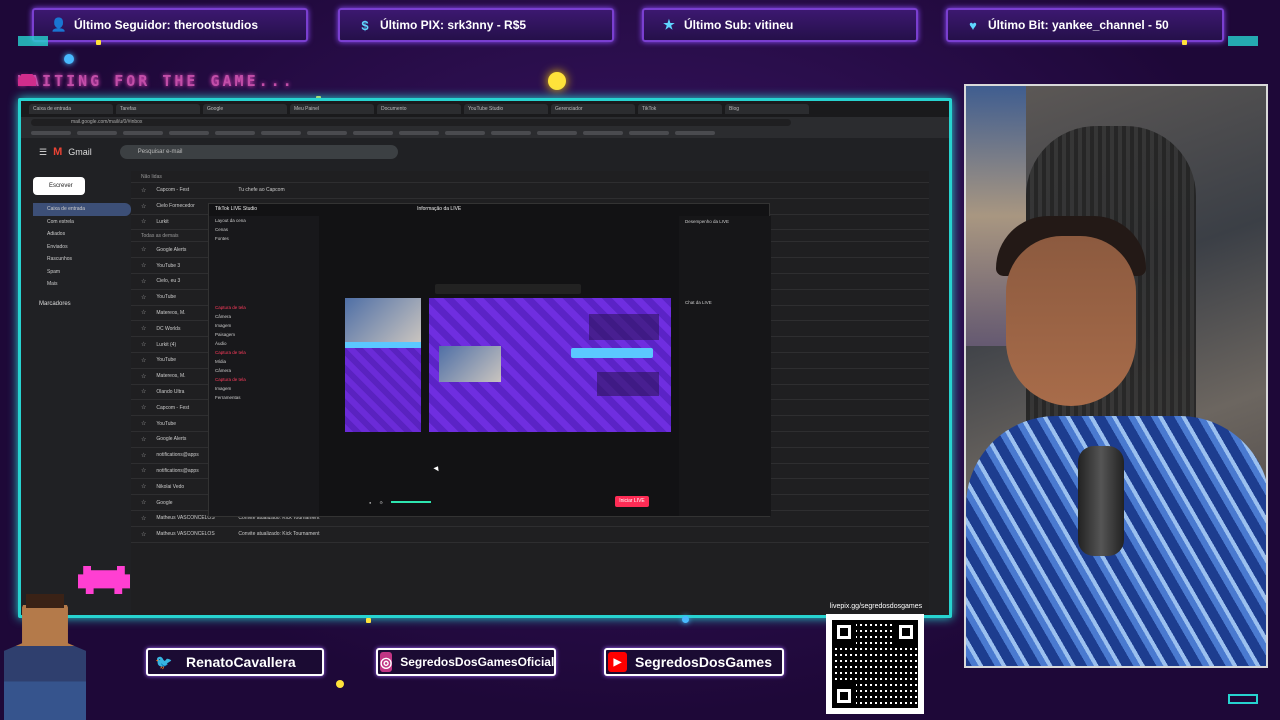 This screenshot has width=1280, height=720. What do you see at coordinates (506, 109) in the screenshot?
I see `browser-tab: YouTube Studio` at bounding box center [506, 109].